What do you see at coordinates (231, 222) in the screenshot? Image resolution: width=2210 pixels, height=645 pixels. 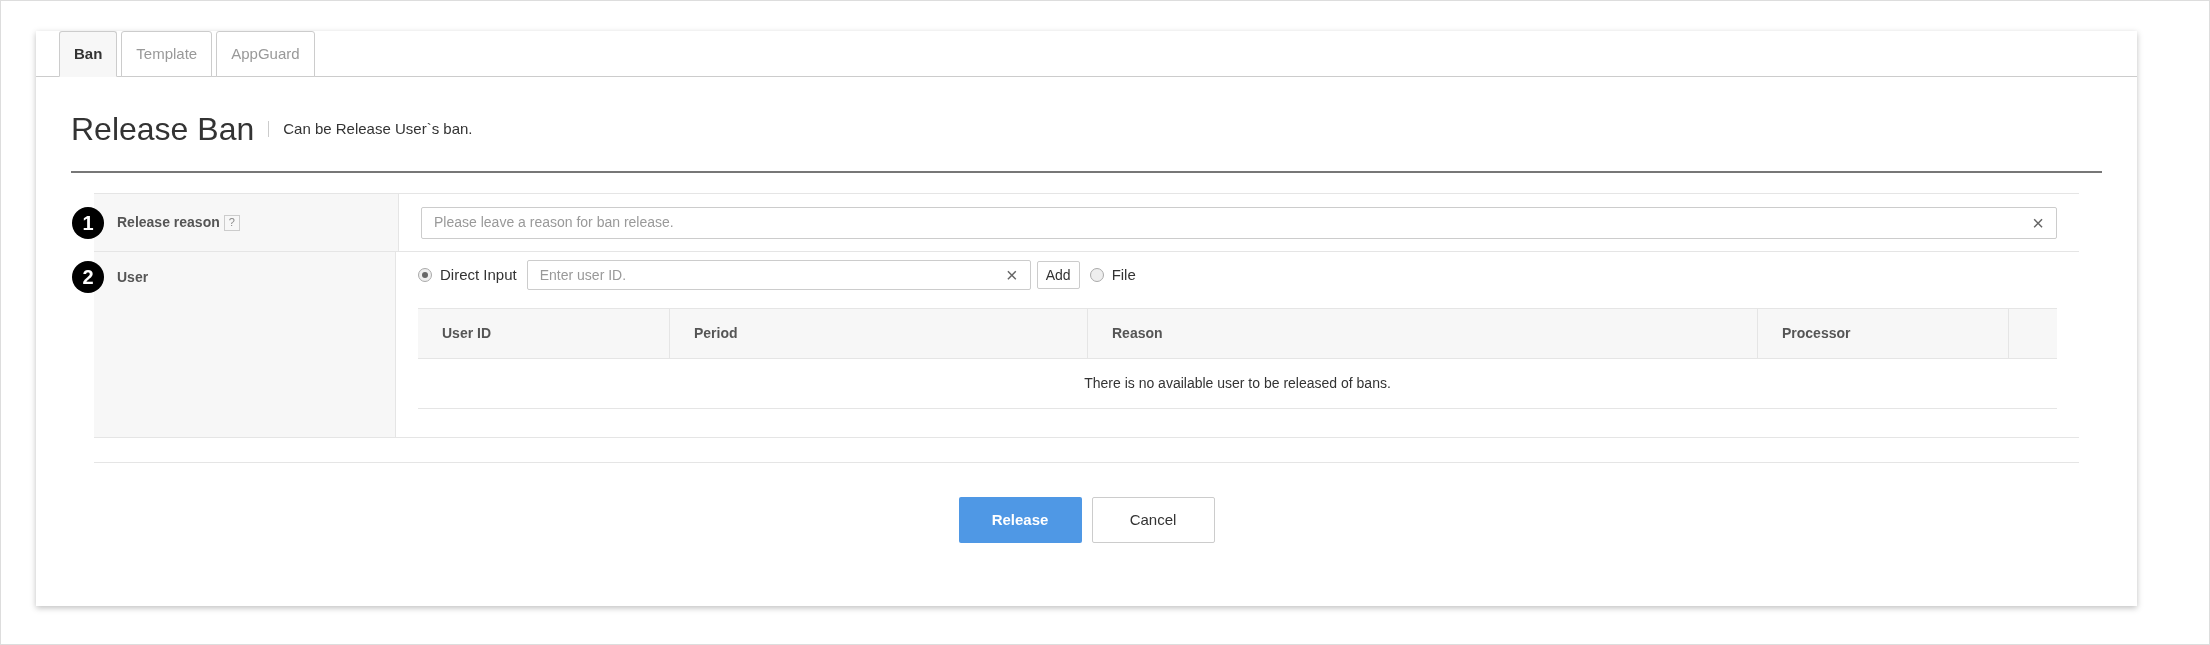 I see `help-icon: ?` at bounding box center [231, 222].